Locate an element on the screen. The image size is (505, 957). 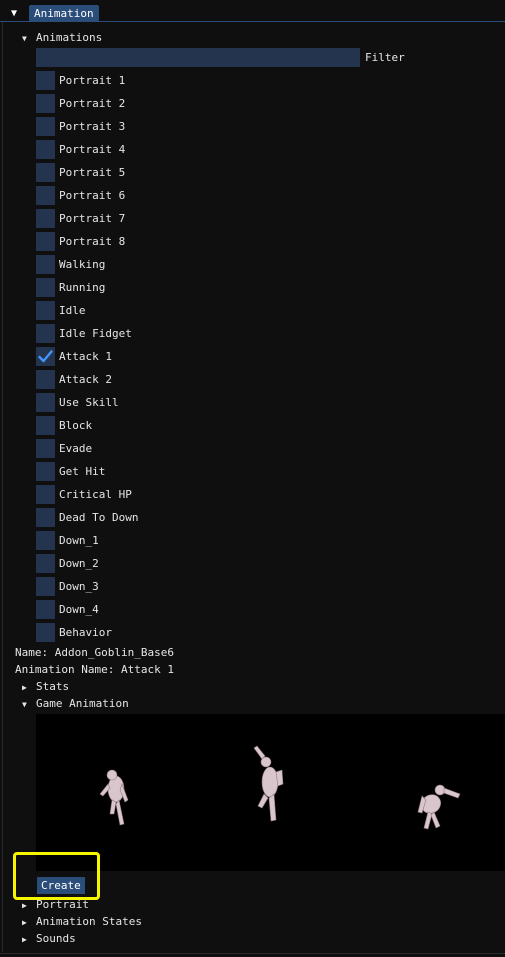
checkbox-label: Evade is located at coordinates (76, 448).